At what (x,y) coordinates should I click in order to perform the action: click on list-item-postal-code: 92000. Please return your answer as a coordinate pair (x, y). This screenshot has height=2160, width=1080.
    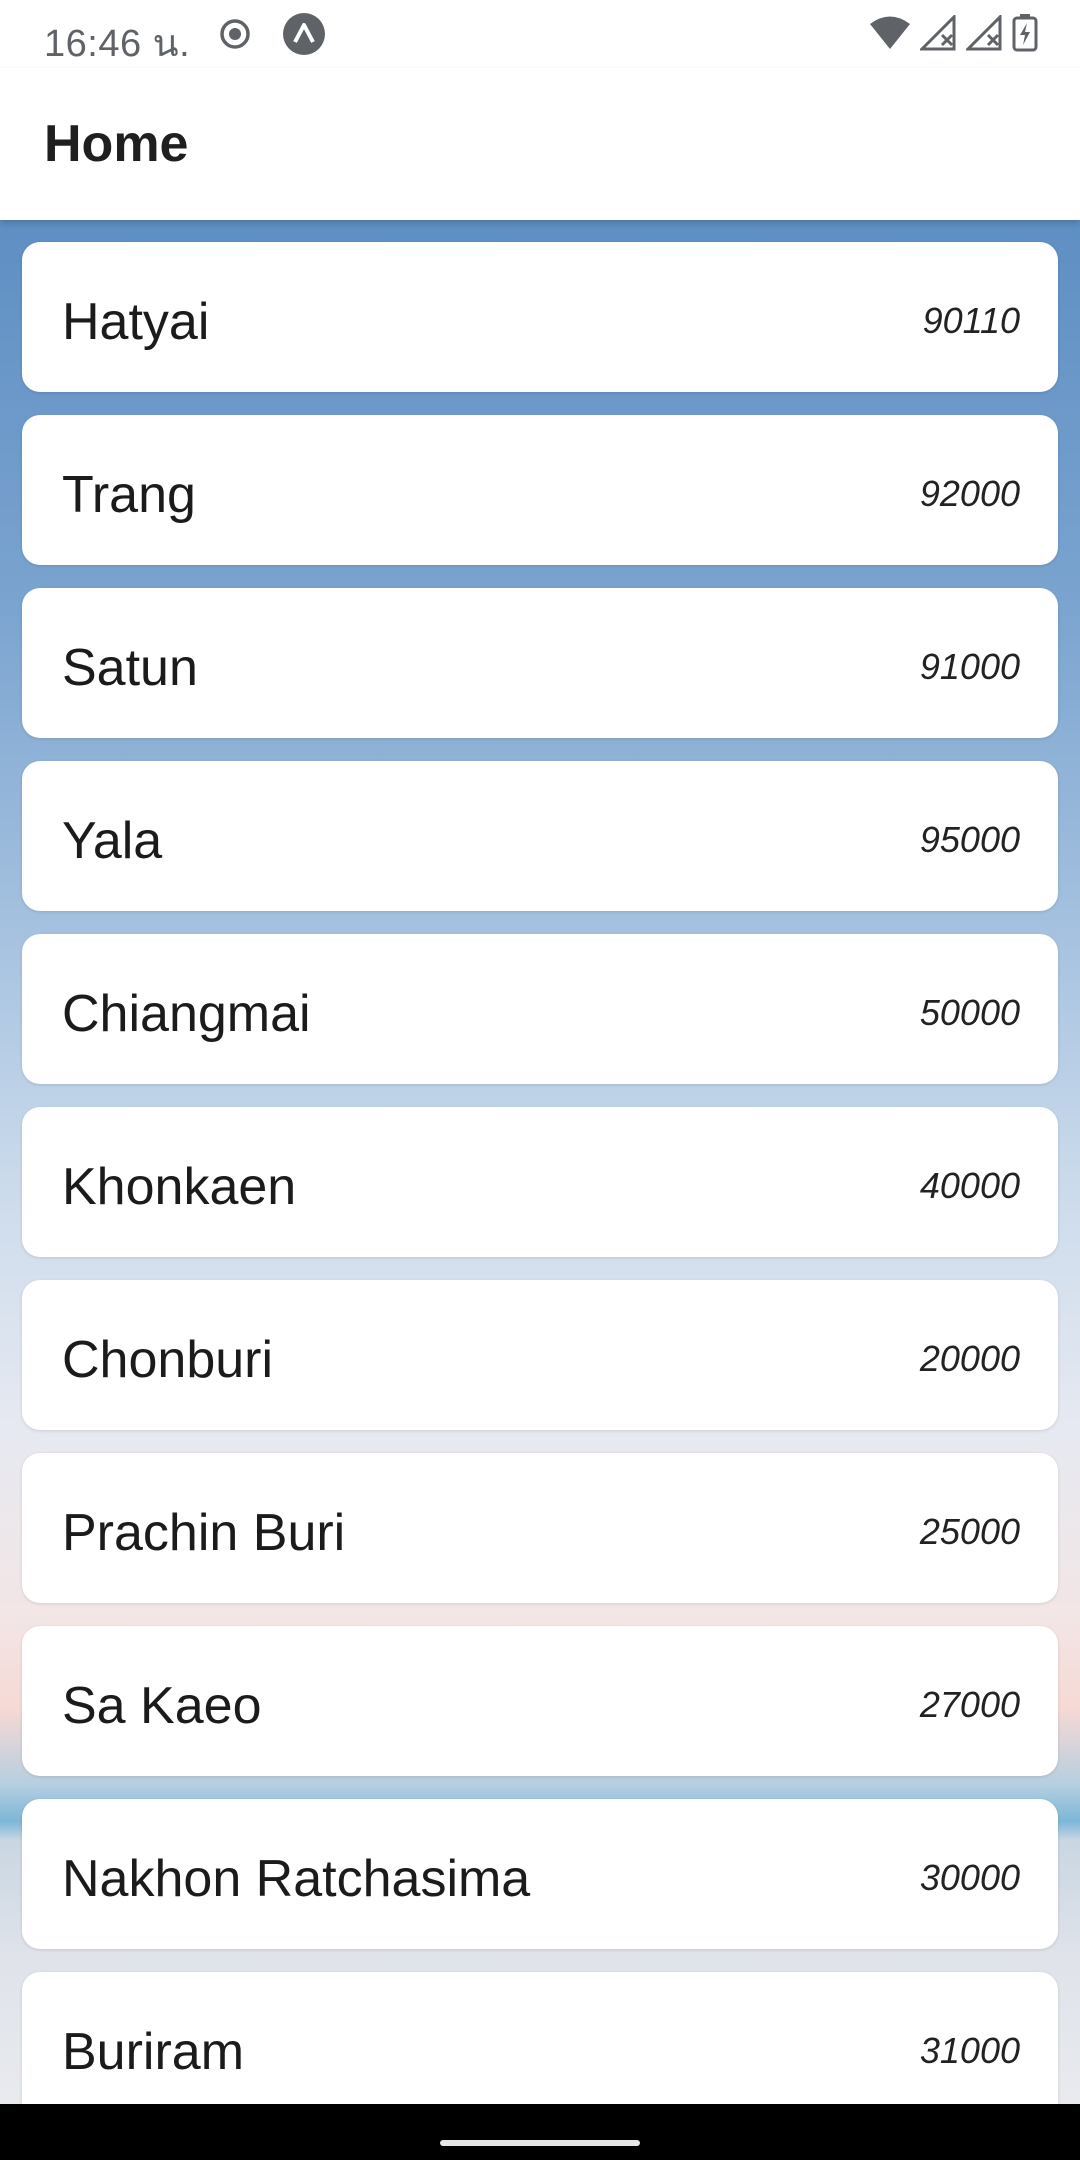
    Looking at the image, I should click on (969, 493).